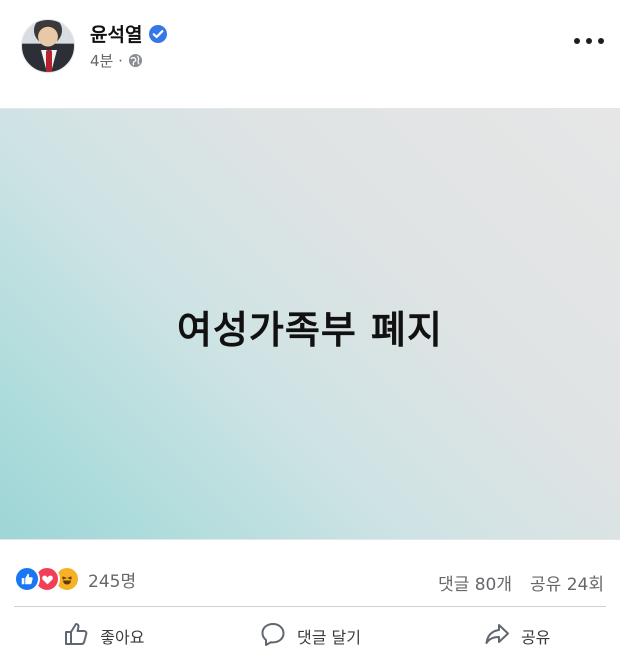 This screenshot has height=664, width=620. What do you see at coordinates (27, 579) in the screenshot?
I see `like-reaction-icon` at bounding box center [27, 579].